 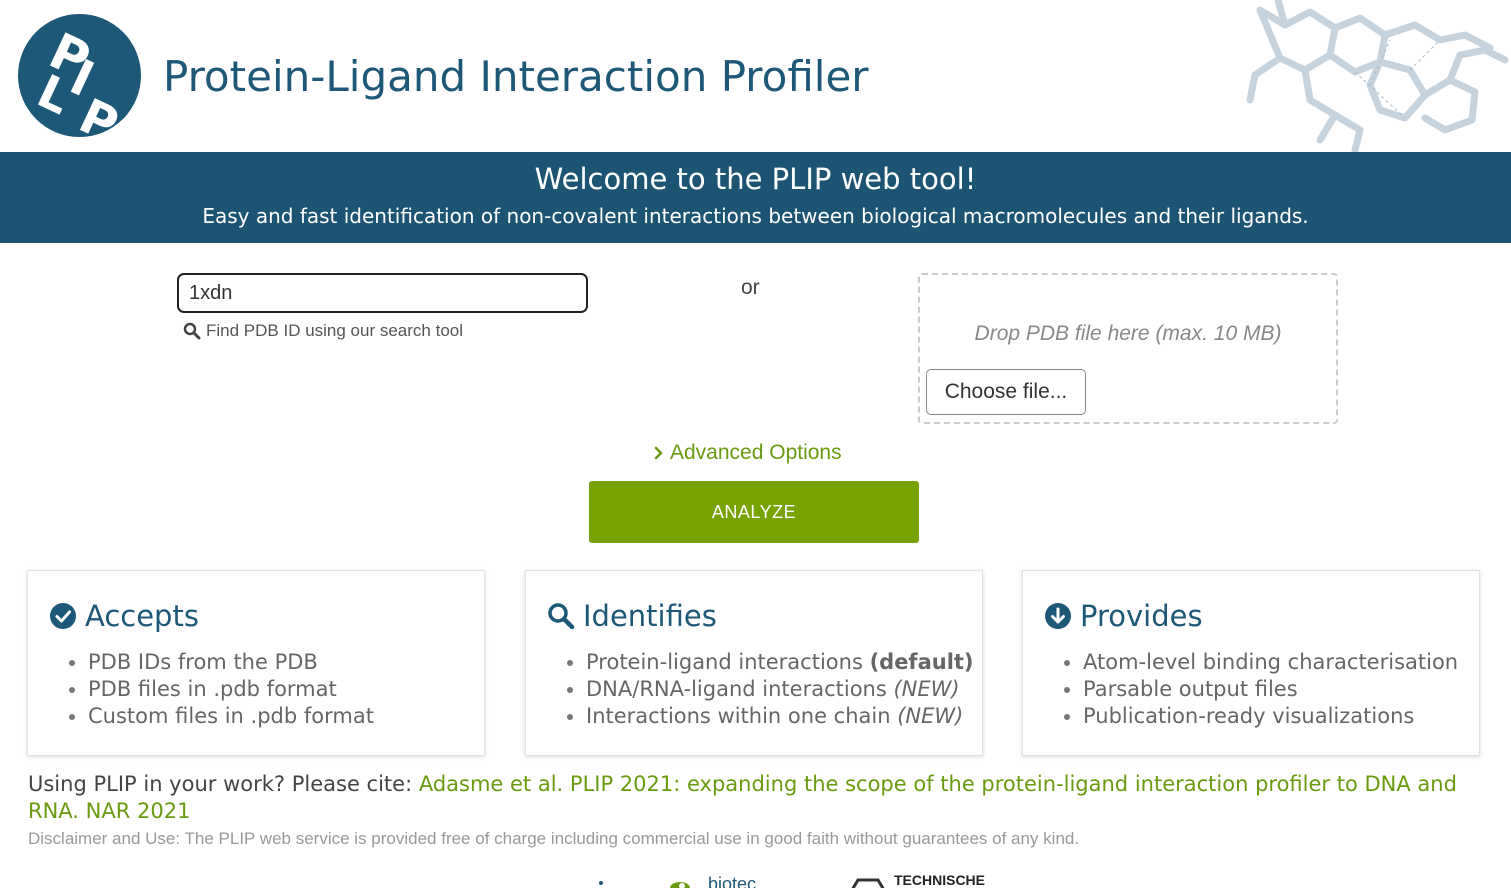 I want to click on advanced-options-toggle: Advanced Options, so click(x=748, y=453).